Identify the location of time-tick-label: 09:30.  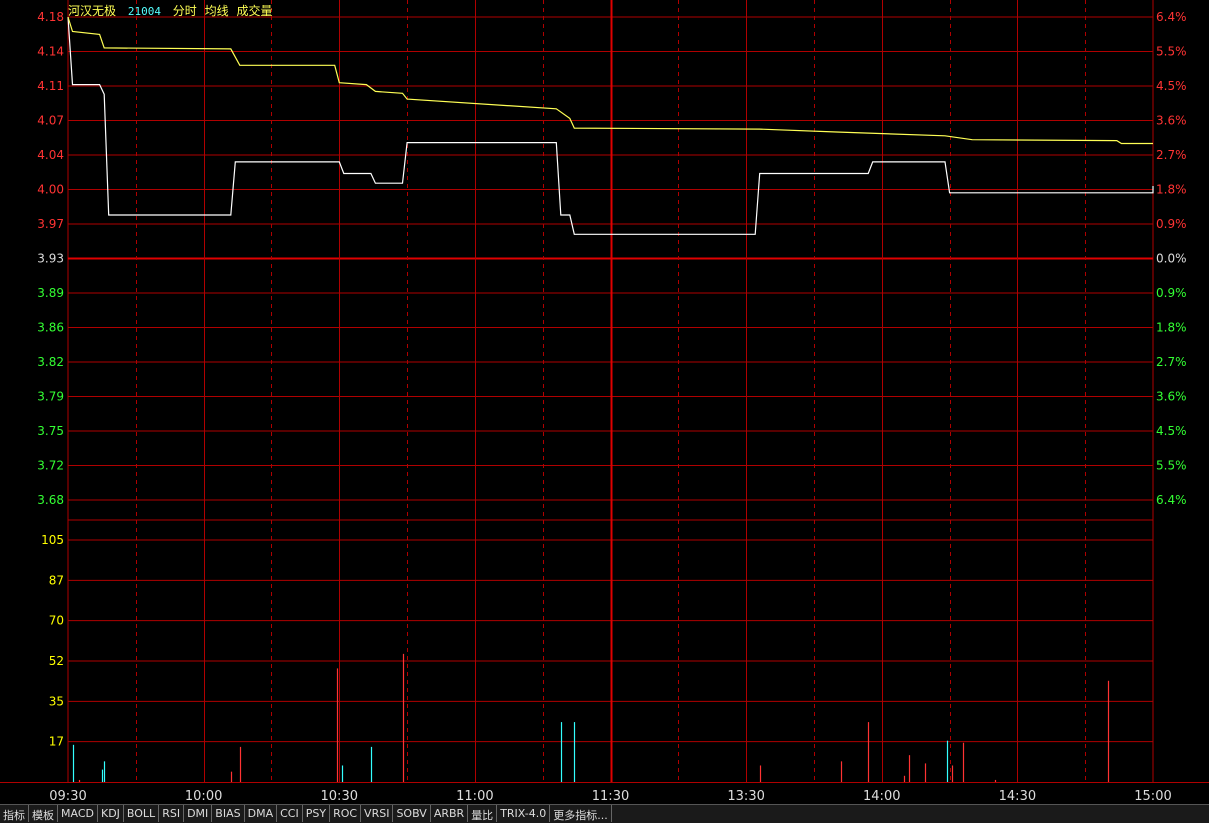
(67, 796).